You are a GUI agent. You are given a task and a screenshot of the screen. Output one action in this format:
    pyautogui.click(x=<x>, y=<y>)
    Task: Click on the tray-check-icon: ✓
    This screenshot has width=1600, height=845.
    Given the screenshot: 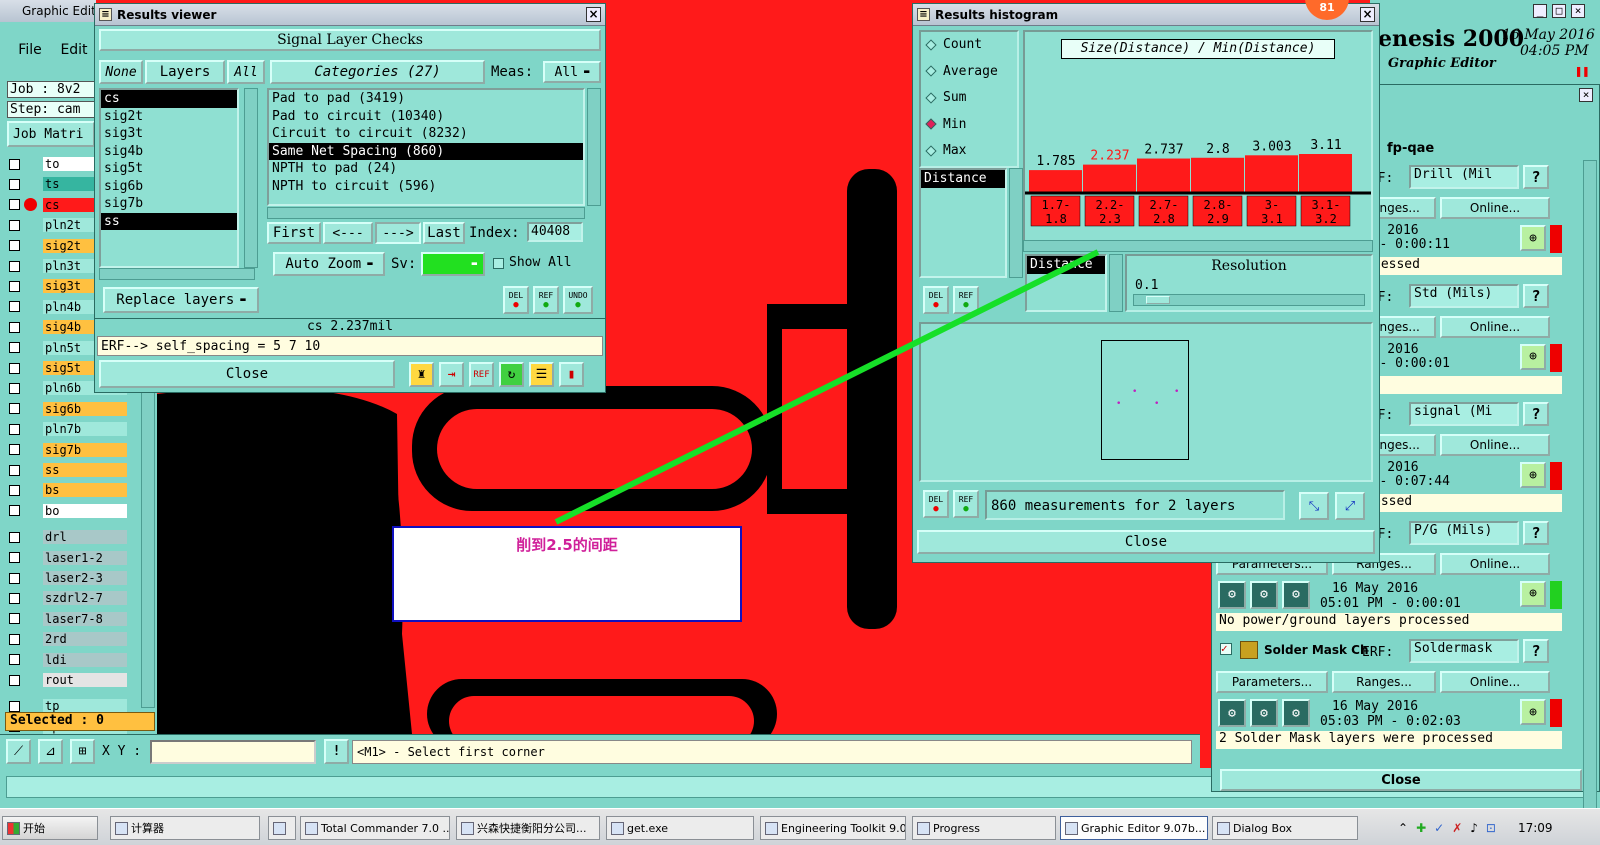 What is the action you would take?
    pyautogui.click(x=1439, y=828)
    